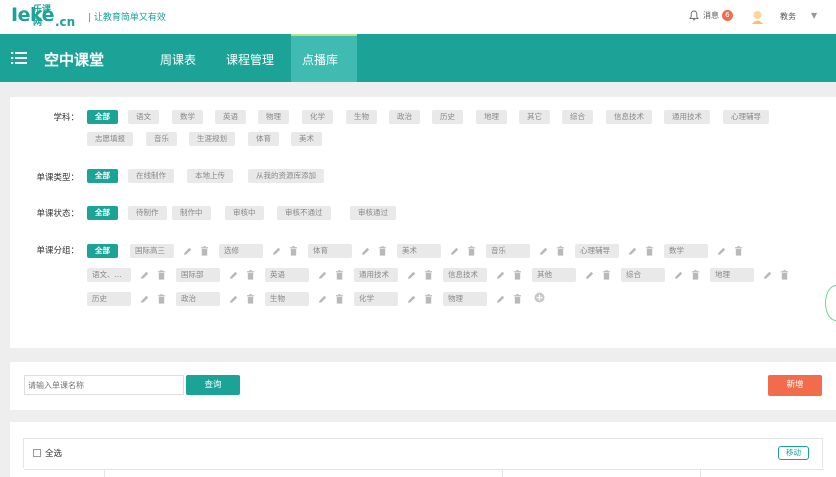  What do you see at coordinates (151, 176) in the screenshot?
I see `type-option: 在线制作` at bounding box center [151, 176].